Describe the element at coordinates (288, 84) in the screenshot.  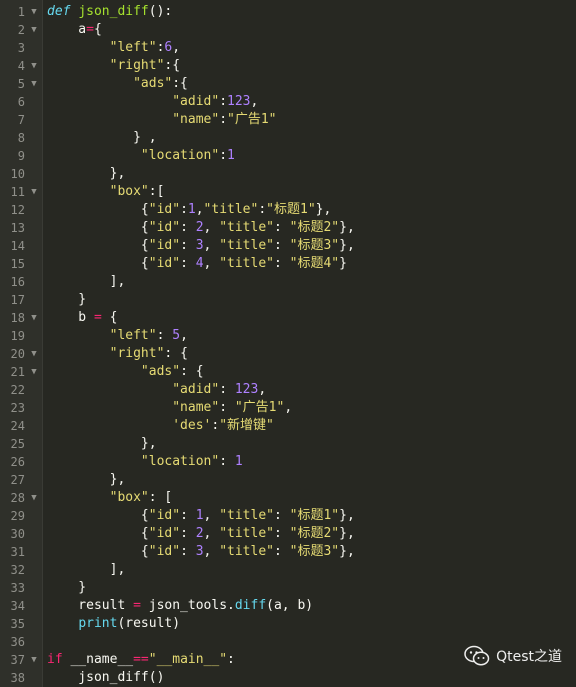
I see `code-line: 5 ▼ "ads":{` at that location.